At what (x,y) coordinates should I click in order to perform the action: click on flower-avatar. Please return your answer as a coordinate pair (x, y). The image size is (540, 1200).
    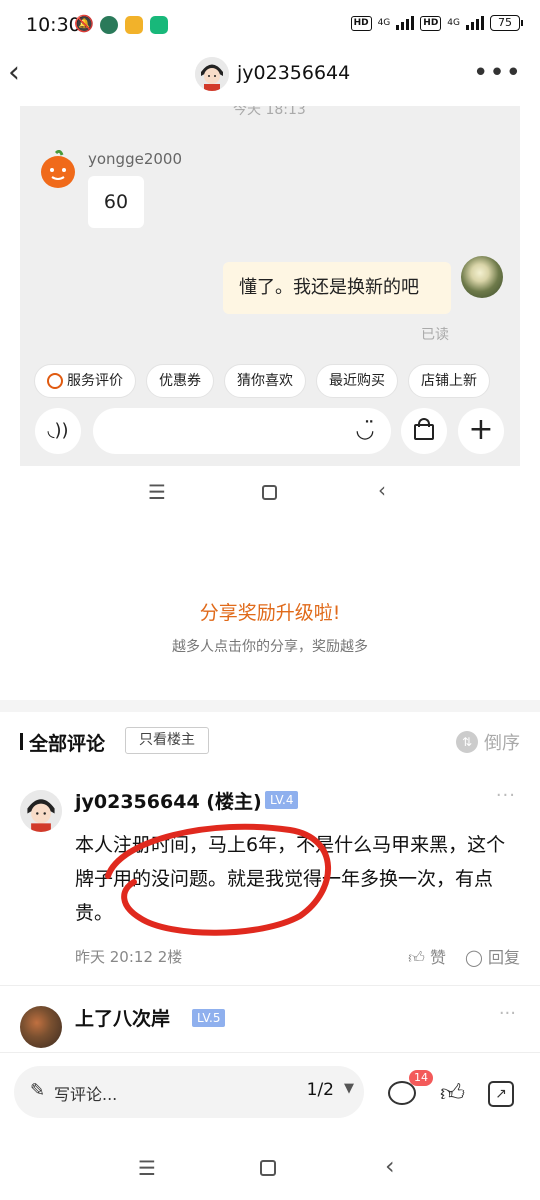
    Looking at the image, I should click on (482, 277).